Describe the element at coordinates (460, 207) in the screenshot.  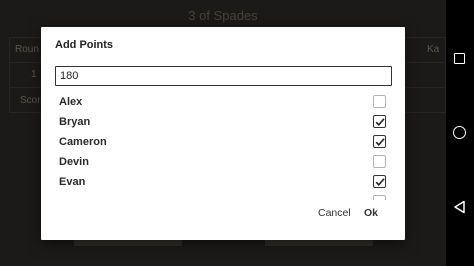
I see `back-triangle-icon` at that location.